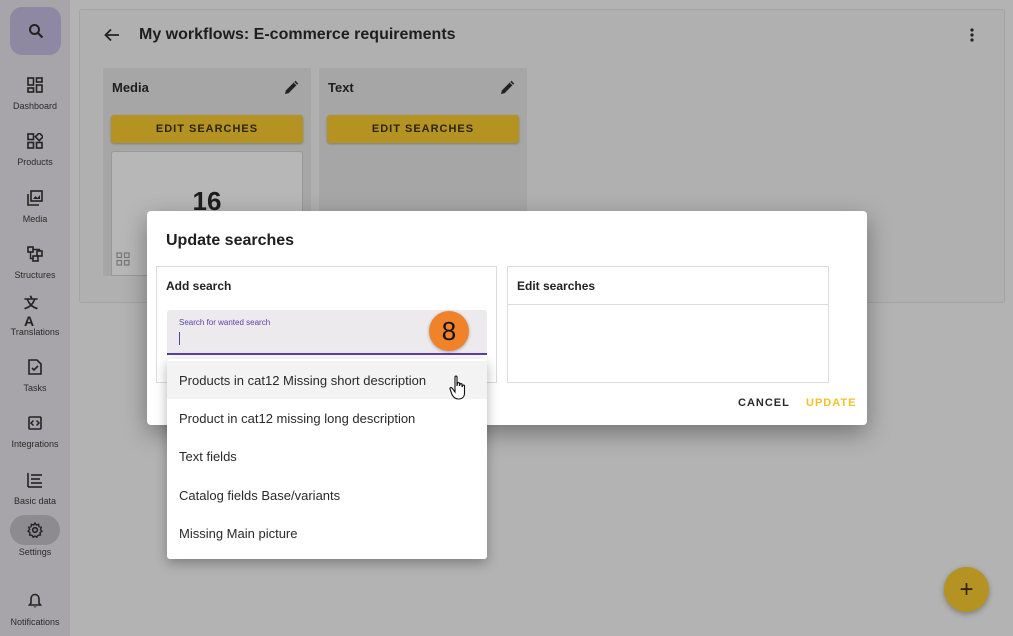 The image size is (1013, 636). I want to click on search-icon, so click(35, 31).